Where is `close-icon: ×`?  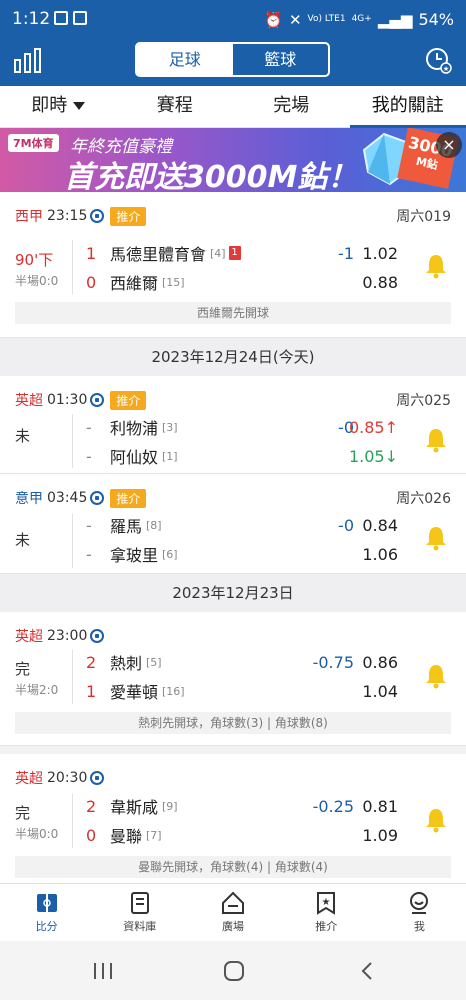 close-icon: × is located at coordinates (449, 145).